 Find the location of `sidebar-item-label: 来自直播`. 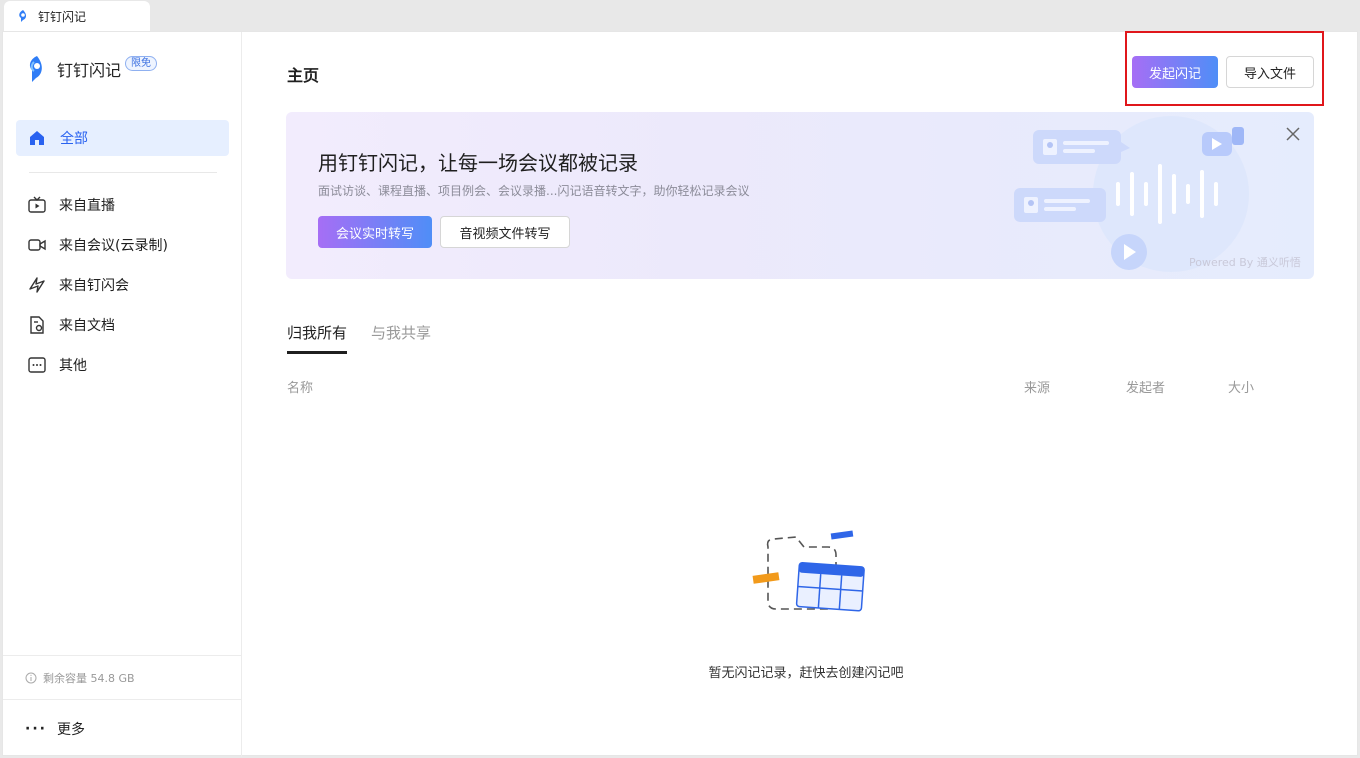

sidebar-item-label: 来自直播 is located at coordinates (87, 206).